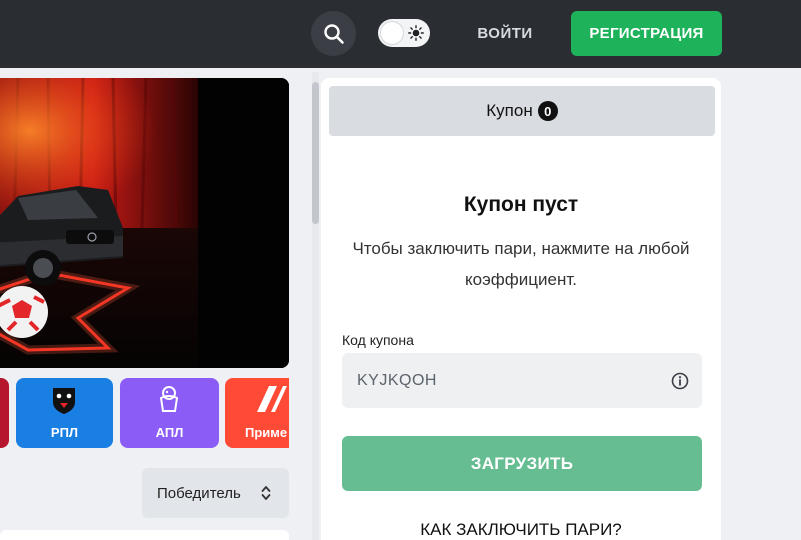  I want to click on league-tile-apl: АПЛ, so click(169, 413).